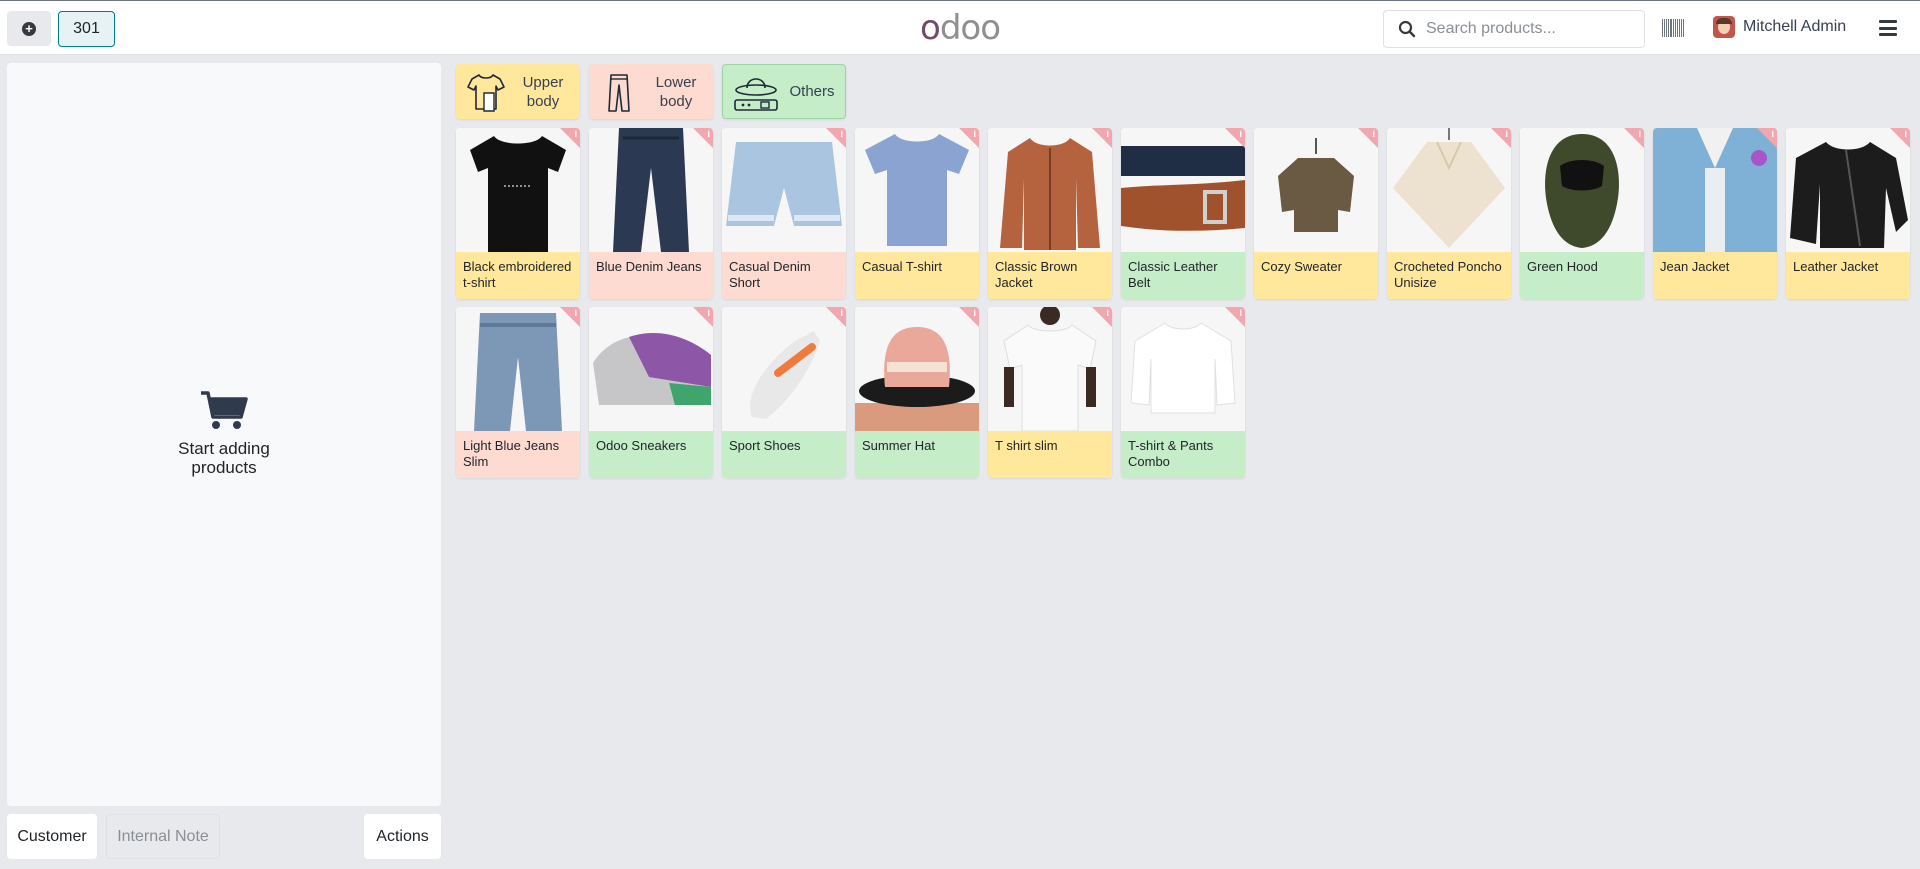 This screenshot has width=1920, height=869. I want to click on category-lower-body: Lower body, so click(651, 91).